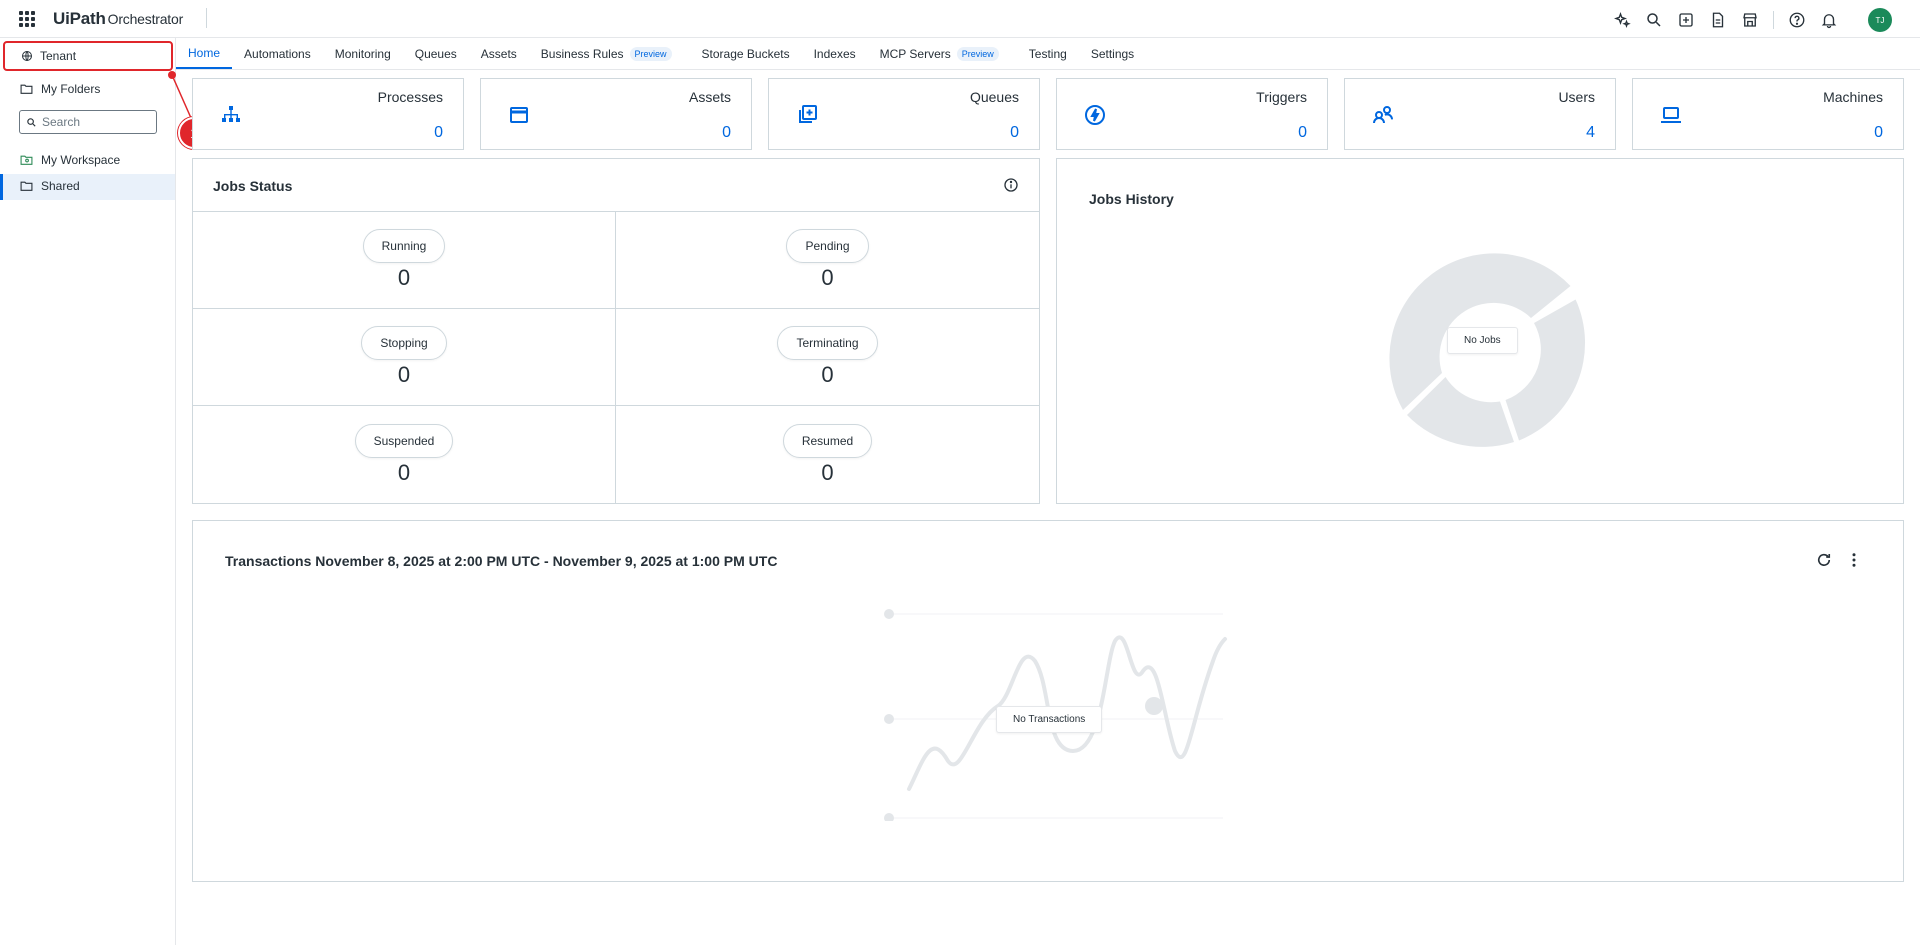 This screenshot has height=945, width=1920. I want to click on tab-mcp-servers-label: MCP Servers, so click(915, 53).